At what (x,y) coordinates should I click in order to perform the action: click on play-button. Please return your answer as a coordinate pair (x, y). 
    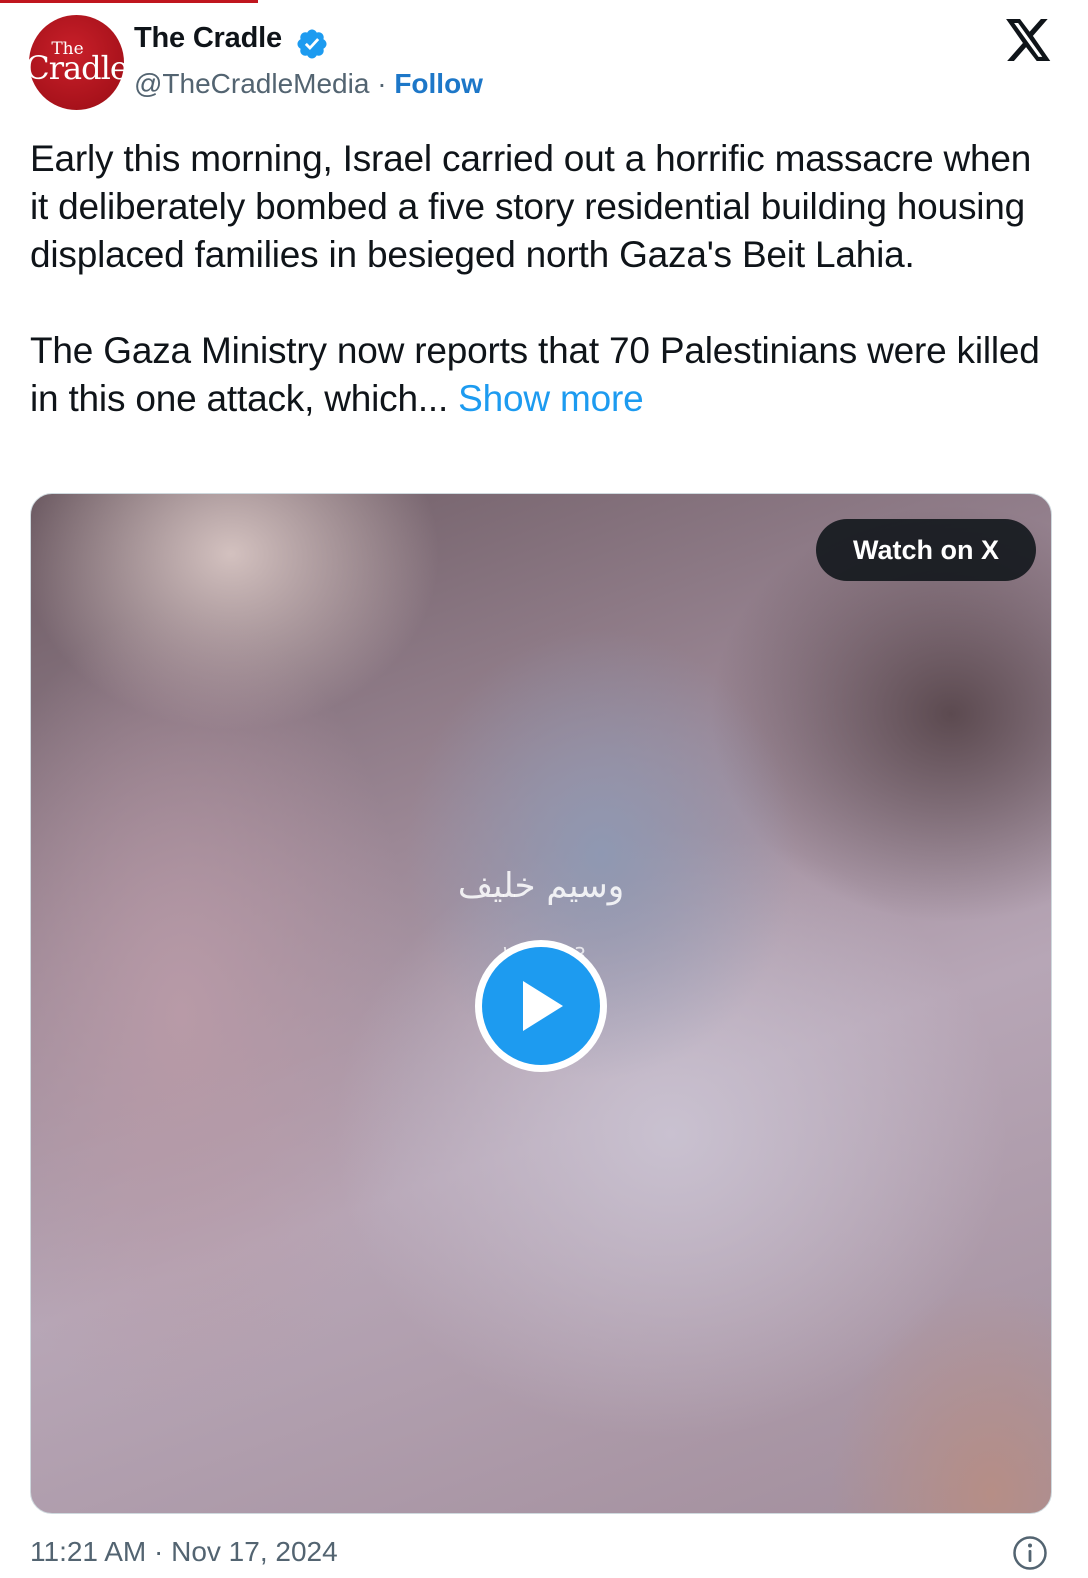
    Looking at the image, I should click on (541, 1006).